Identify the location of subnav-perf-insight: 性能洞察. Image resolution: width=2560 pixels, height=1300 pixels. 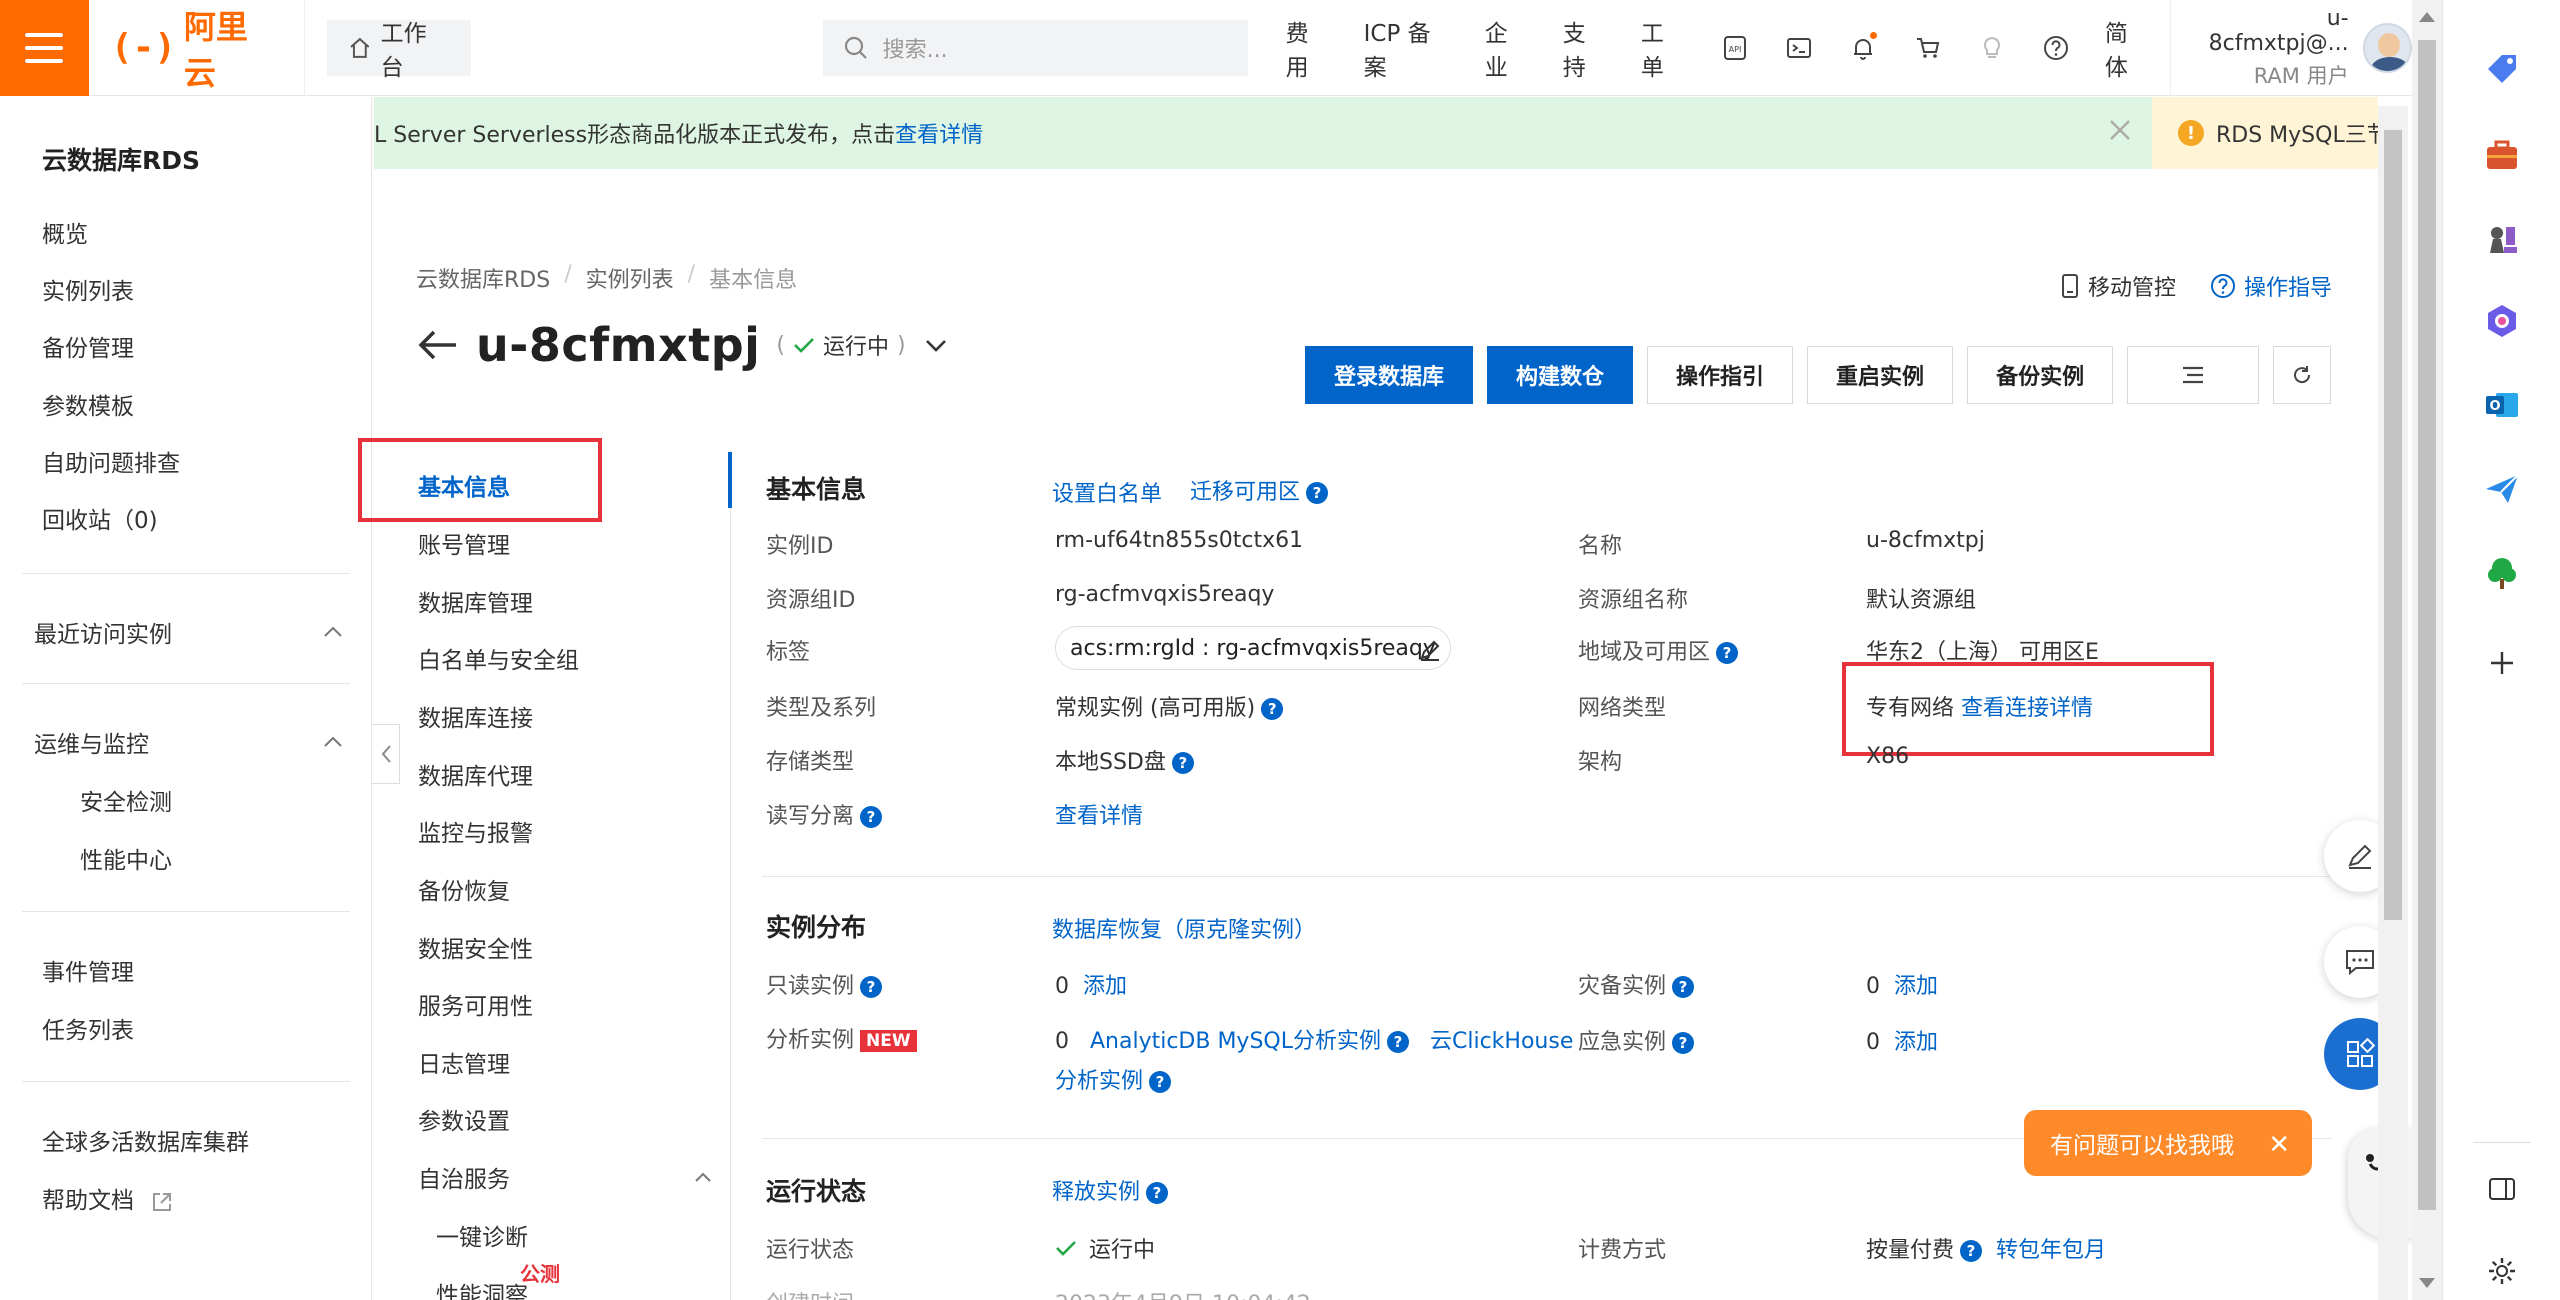
(482, 1288).